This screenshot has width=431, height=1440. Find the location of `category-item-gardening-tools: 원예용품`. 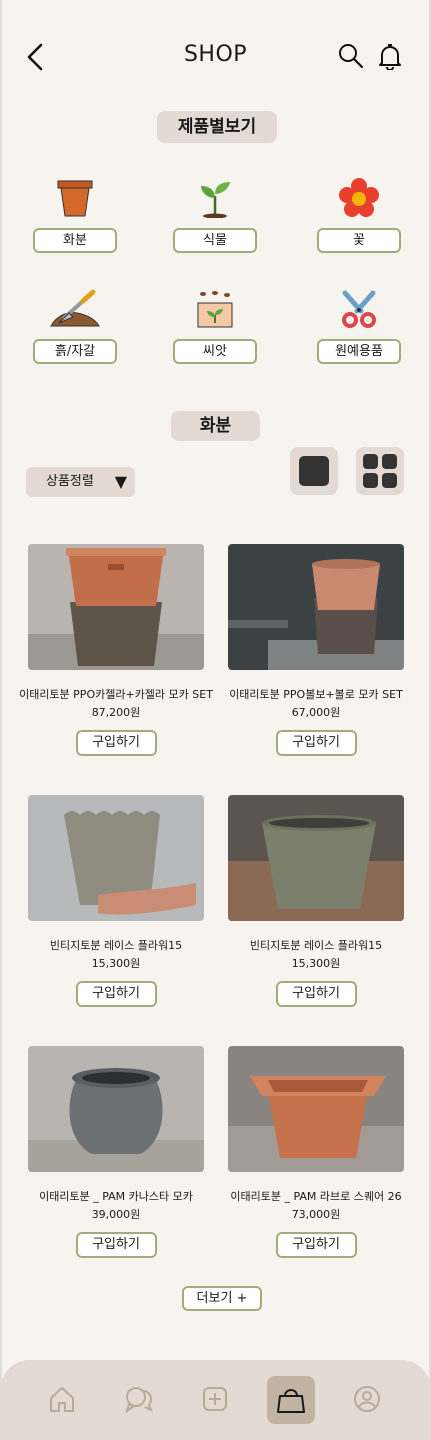

category-item-gardening-tools: 원예용품 is located at coordinates (359, 325).